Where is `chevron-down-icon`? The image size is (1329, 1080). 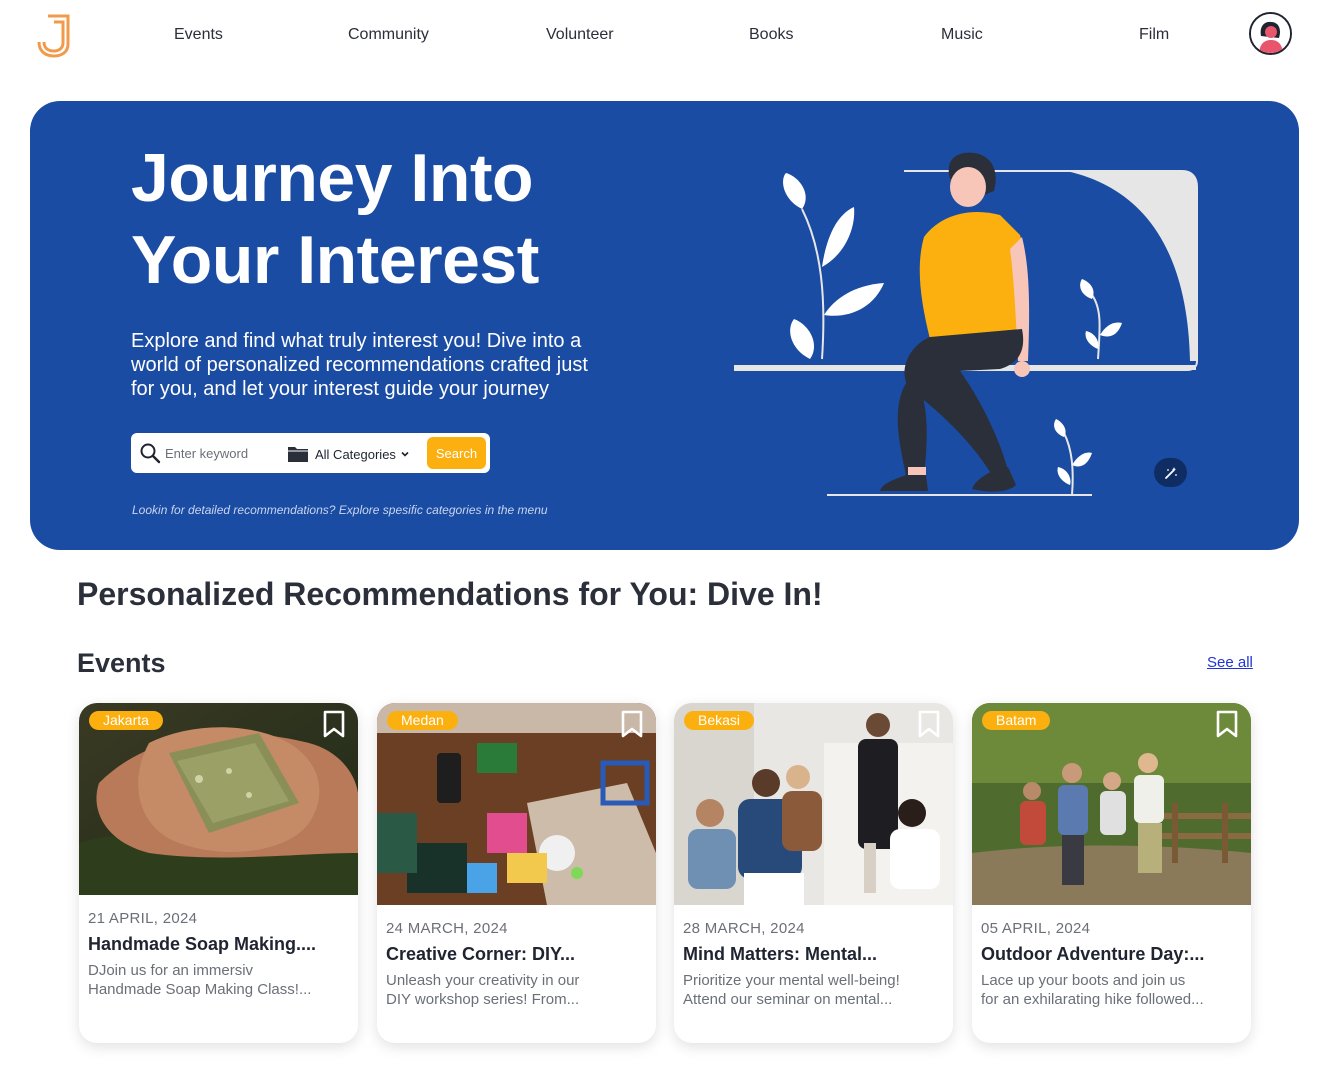
chevron-down-icon is located at coordinates (405, 454).